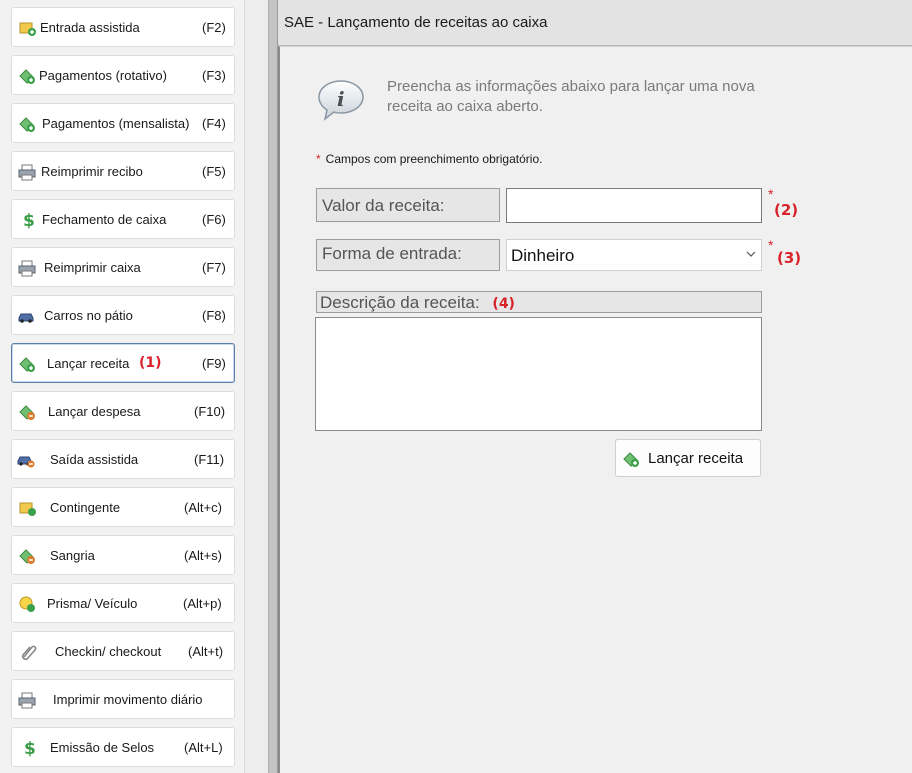 The width and height of the screenshot is (912, 773). I want to click on forma-selected-value: Dinheiro, so click(543, 255).